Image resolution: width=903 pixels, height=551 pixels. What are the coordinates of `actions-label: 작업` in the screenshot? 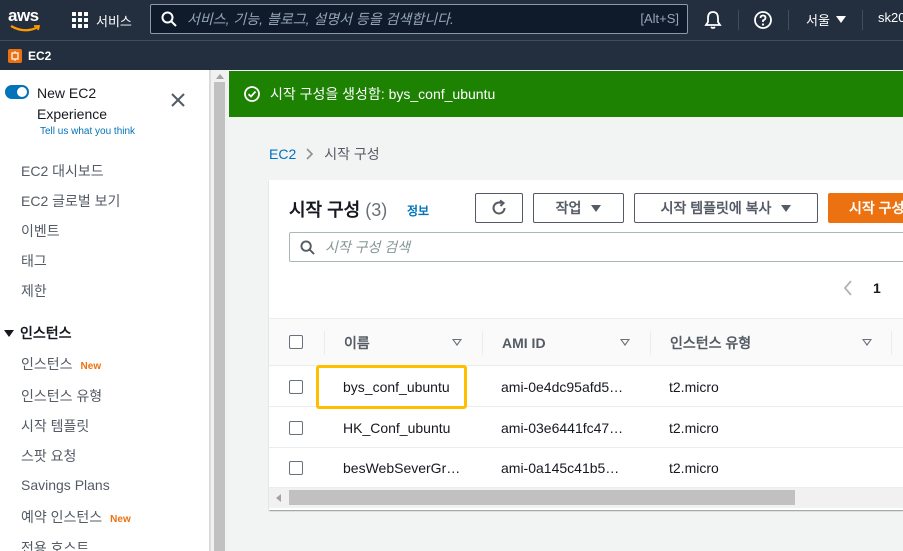 It's located at (568, 208).